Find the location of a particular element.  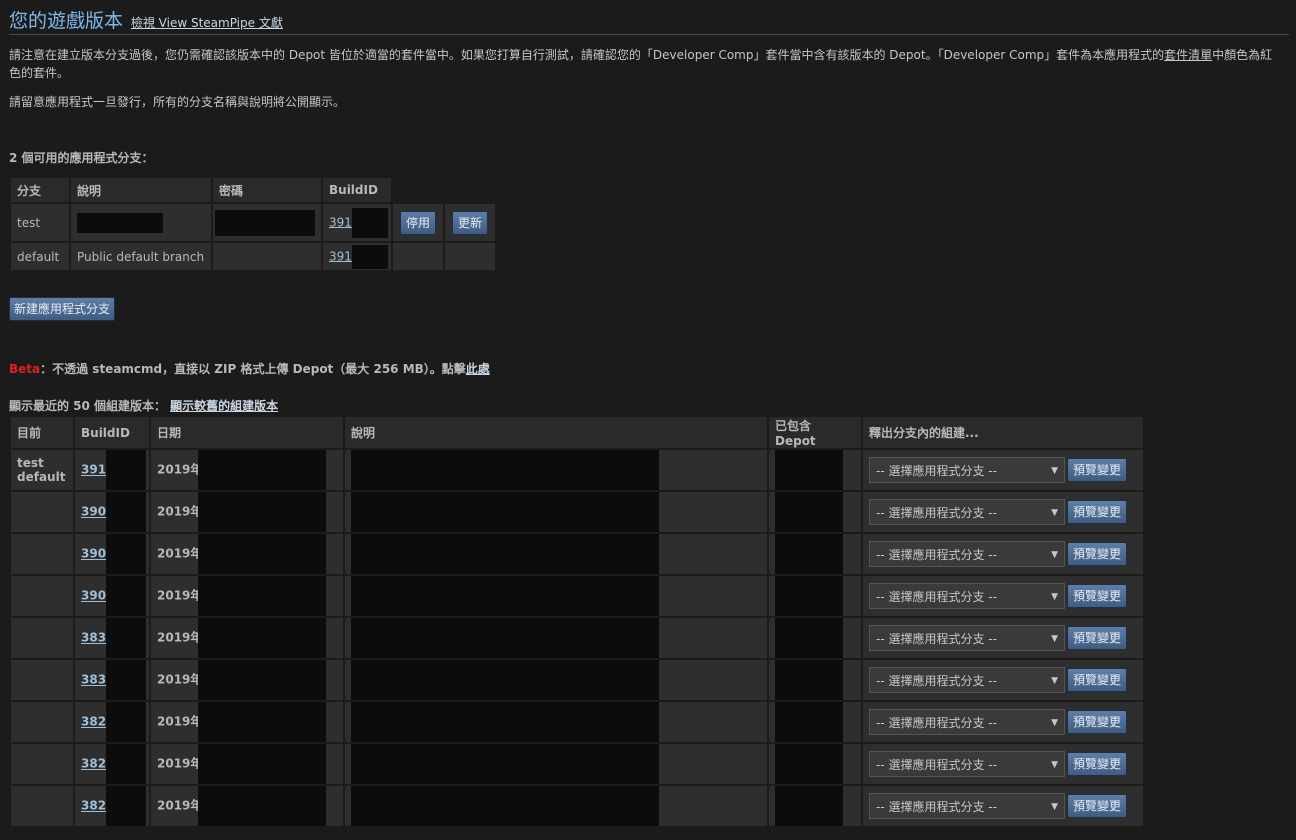

build-id-cell: 390 is located at coordinates (112, 554).